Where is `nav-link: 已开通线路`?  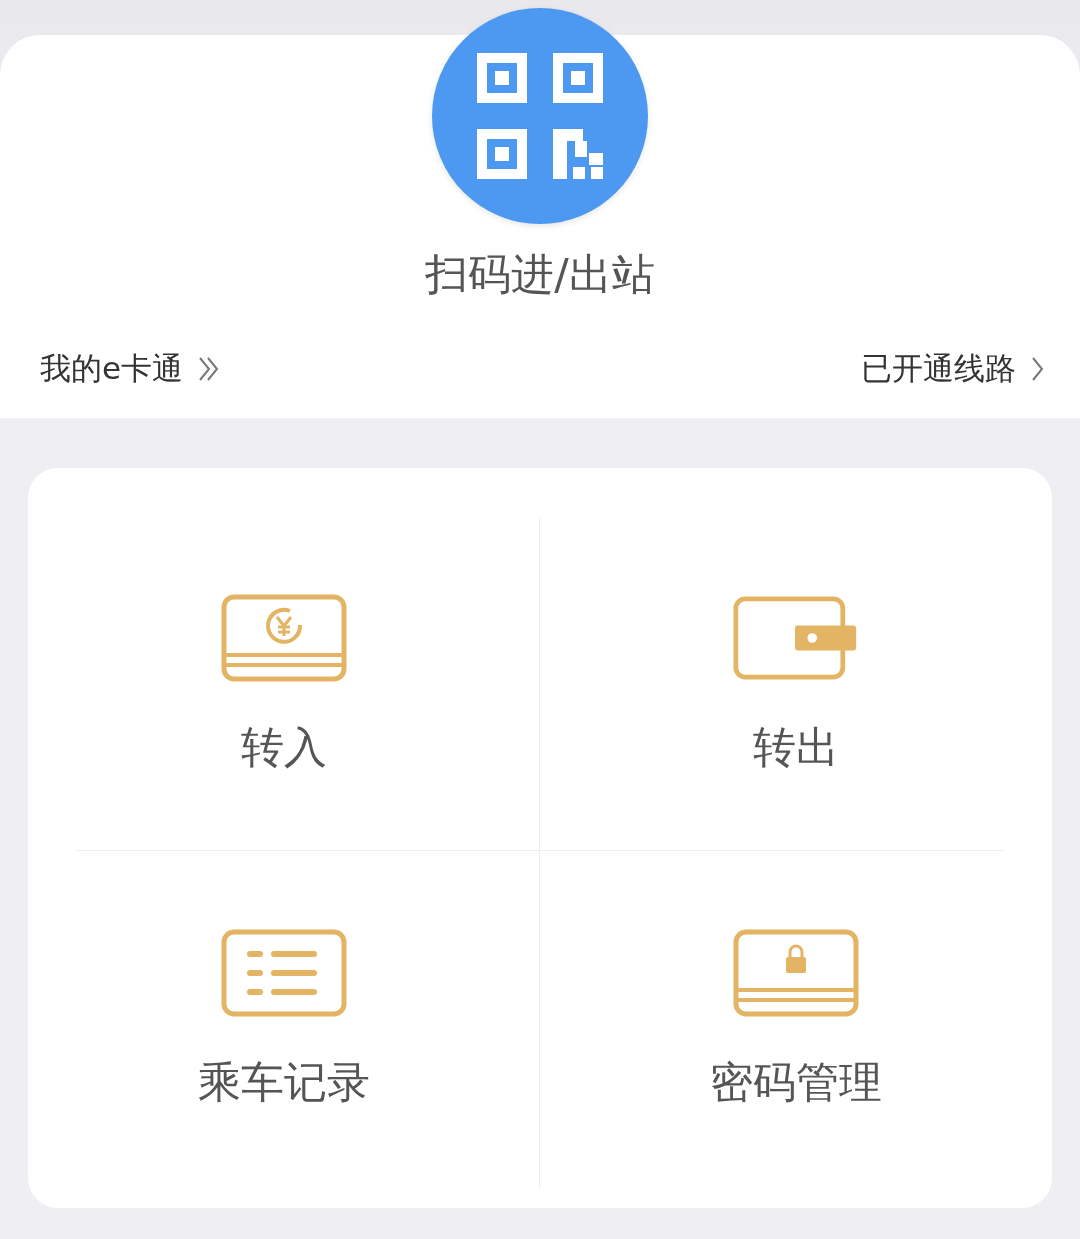 nav-link: 已开通线路 is located at coordinates (952, 369).